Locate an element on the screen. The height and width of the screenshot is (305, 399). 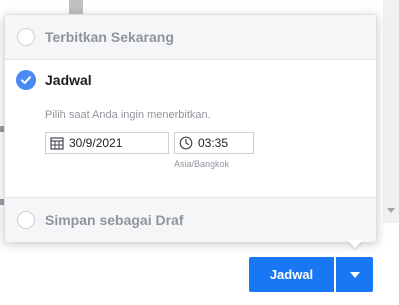
schedule-header: Jadwal is located at coordinates (48, 80).